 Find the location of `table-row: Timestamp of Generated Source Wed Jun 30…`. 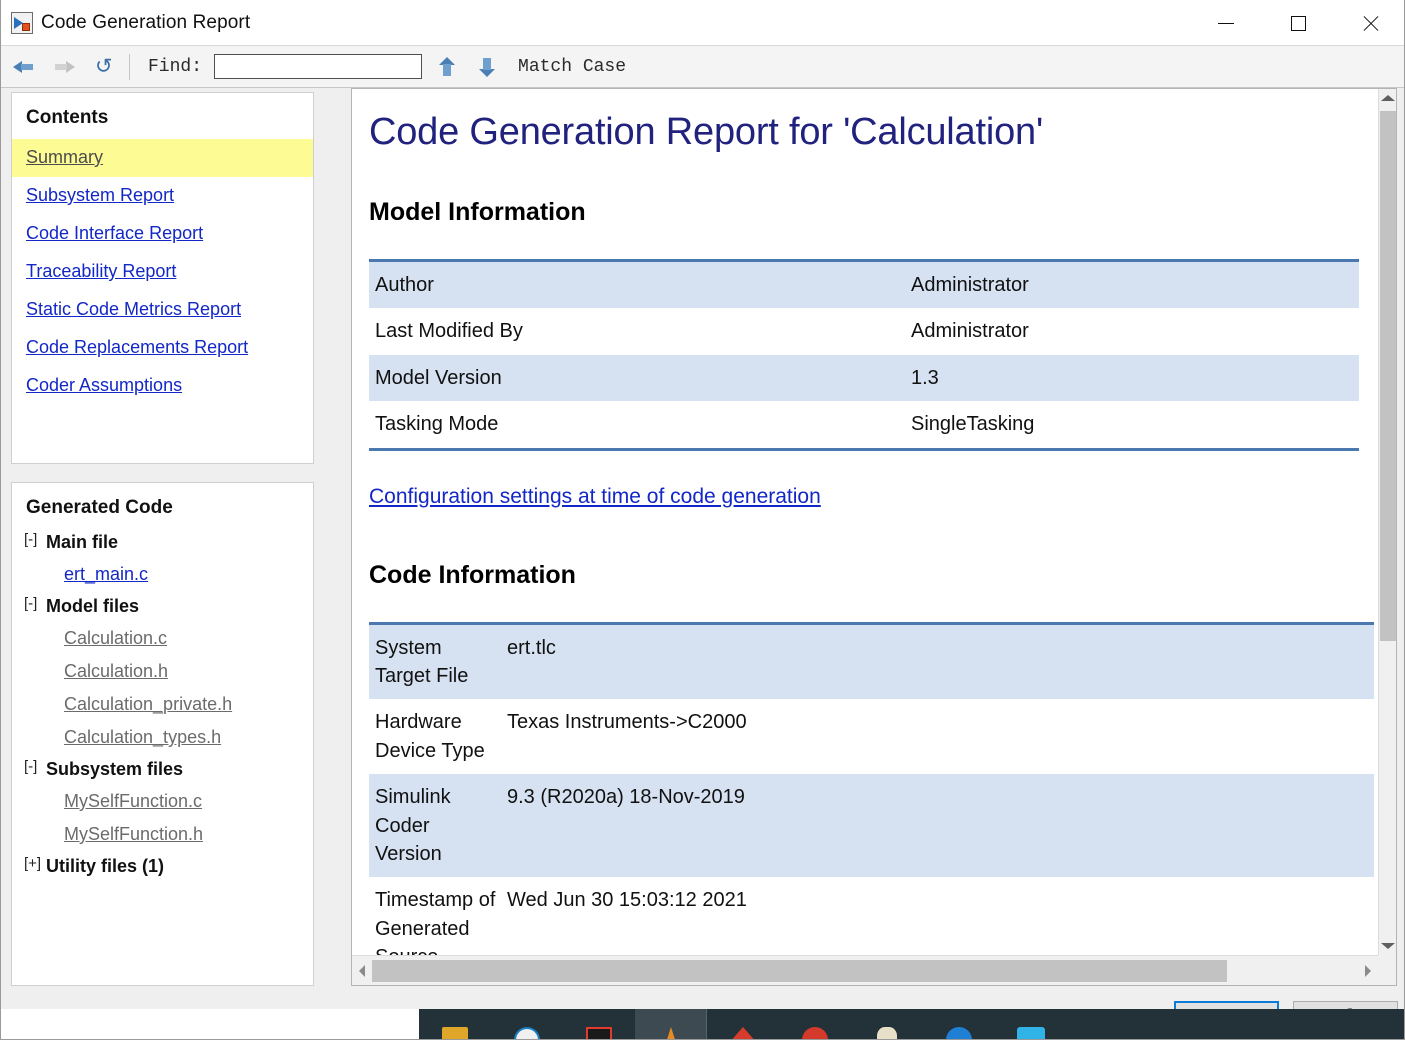

table-row: Timestamp of Generated Source Wed Jun 30… is located at coordinates (871, 916).